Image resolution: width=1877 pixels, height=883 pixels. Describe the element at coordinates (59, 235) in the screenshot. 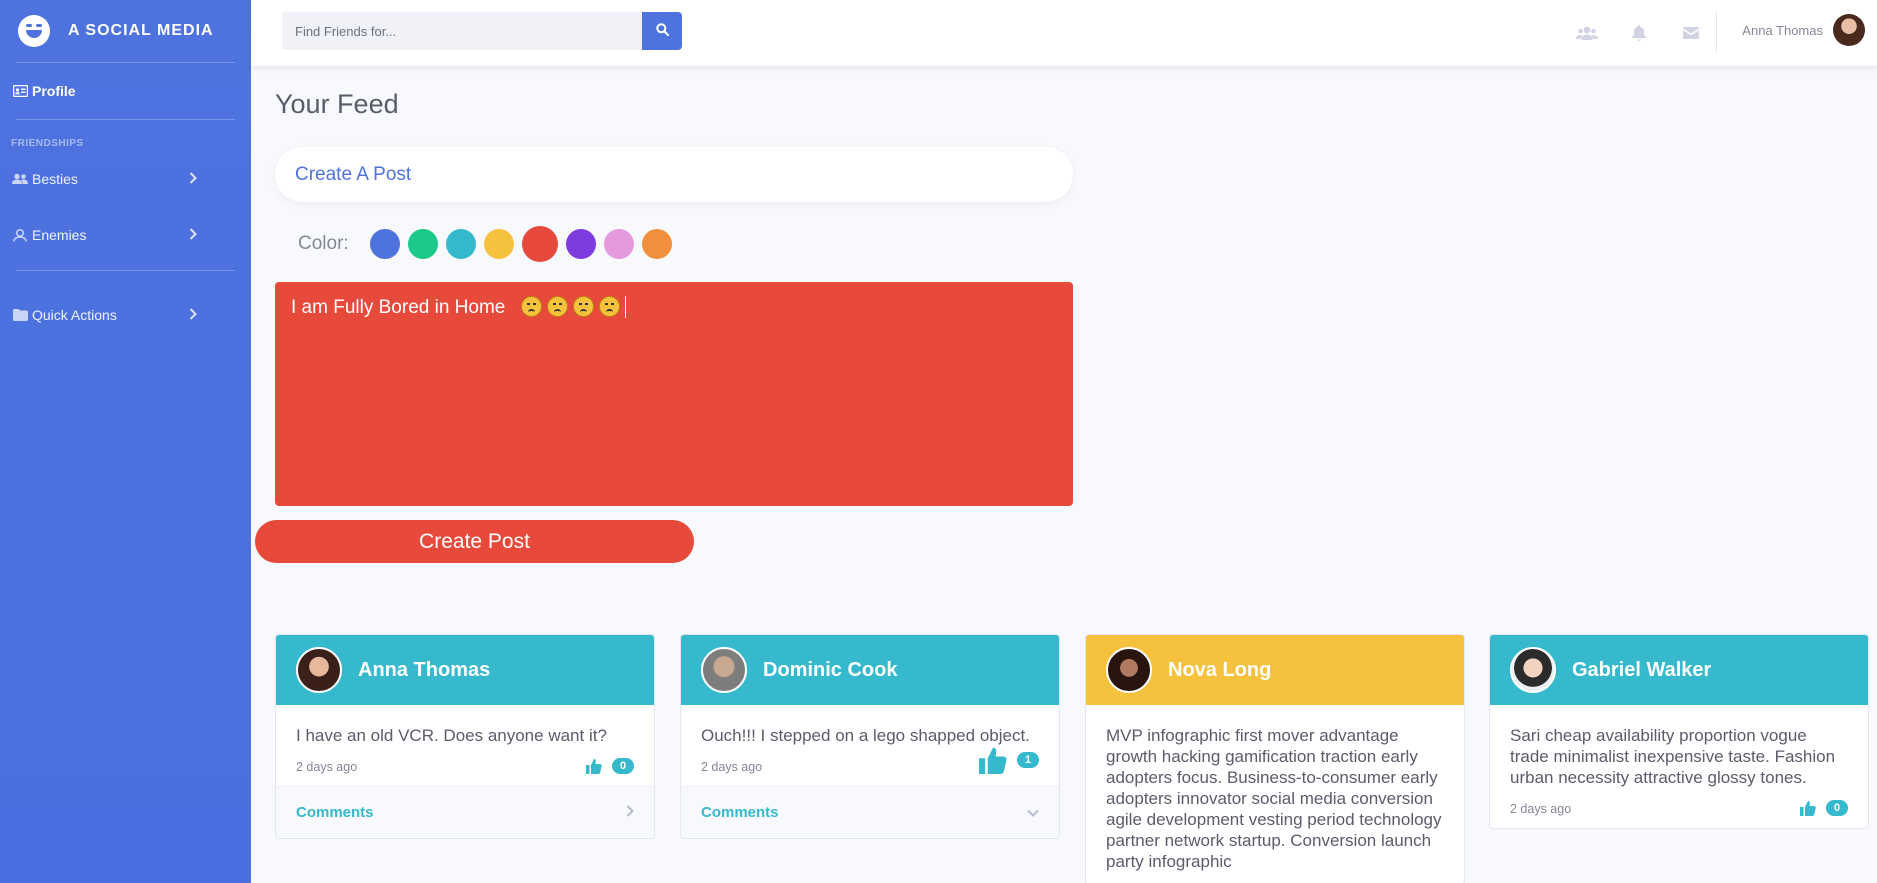

I see `sidebar-item-label: Enemies` at that location.